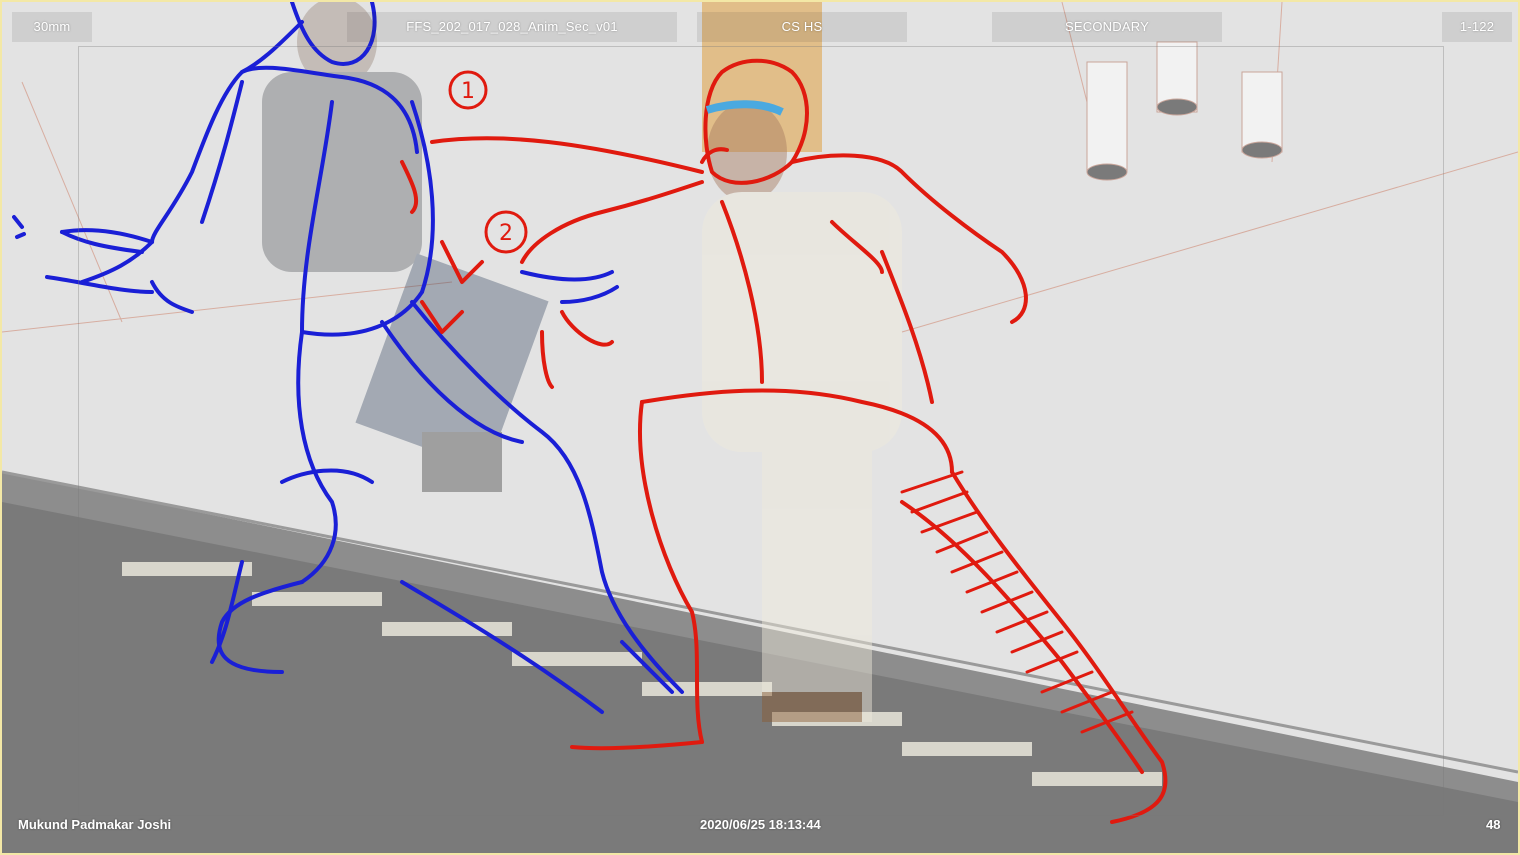  What do you see at coordinates (1493, 824) in the screenshot?
I see `current-frame-label: 48` at bounding box center [1493, 824].